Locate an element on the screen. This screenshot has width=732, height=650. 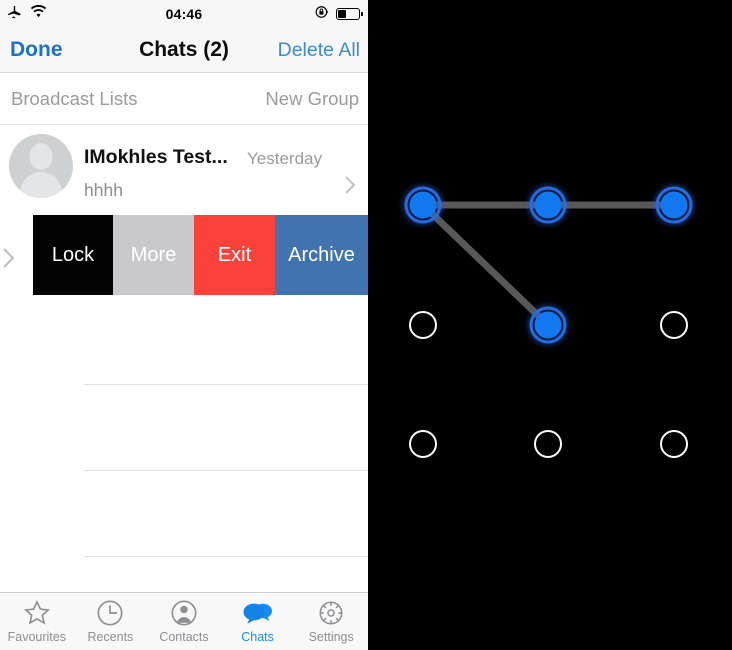
status-bar: 04:46 is located at coordinates (184, 14).